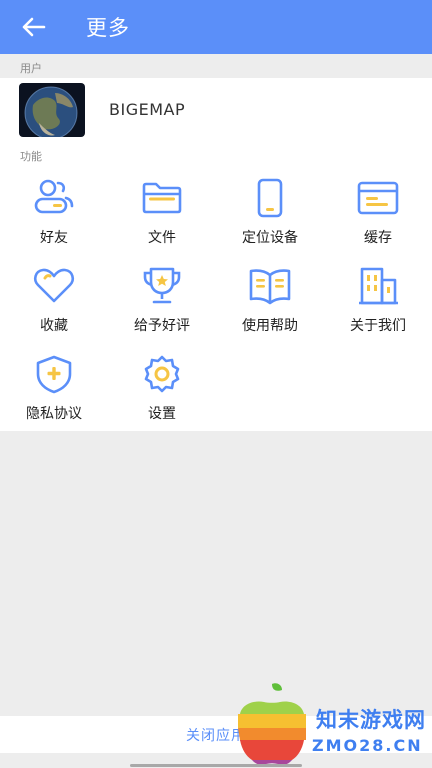 The image size is (432, 768). Describe the element at coordinates (378, 286) in the screenshot. I see `building-icon` at that location.